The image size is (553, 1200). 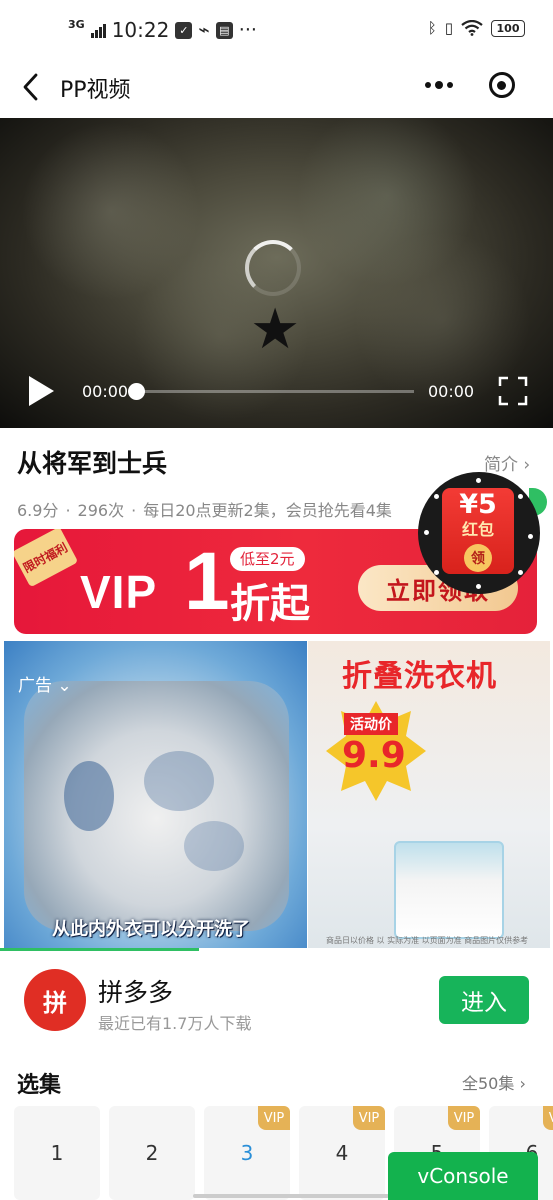 What do you see at coordinates (55, 1000) in the screenshot?
I see `pinduoduo-logo-icon: 拼` at bounding box center [55, 1000].